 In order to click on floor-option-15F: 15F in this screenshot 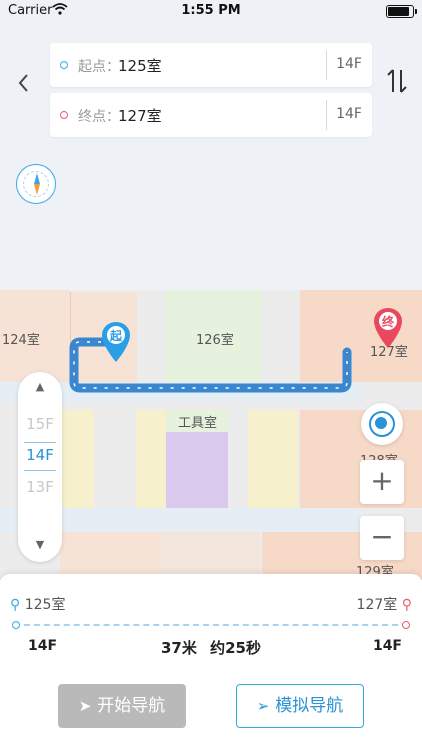, I will do `click(40, 424)`.